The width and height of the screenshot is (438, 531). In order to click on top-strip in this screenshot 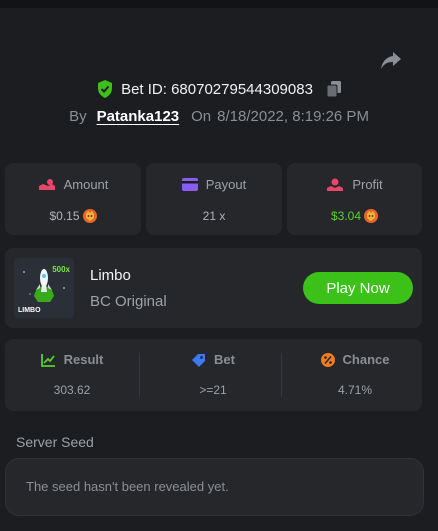, I will do `click(219, 4)`.